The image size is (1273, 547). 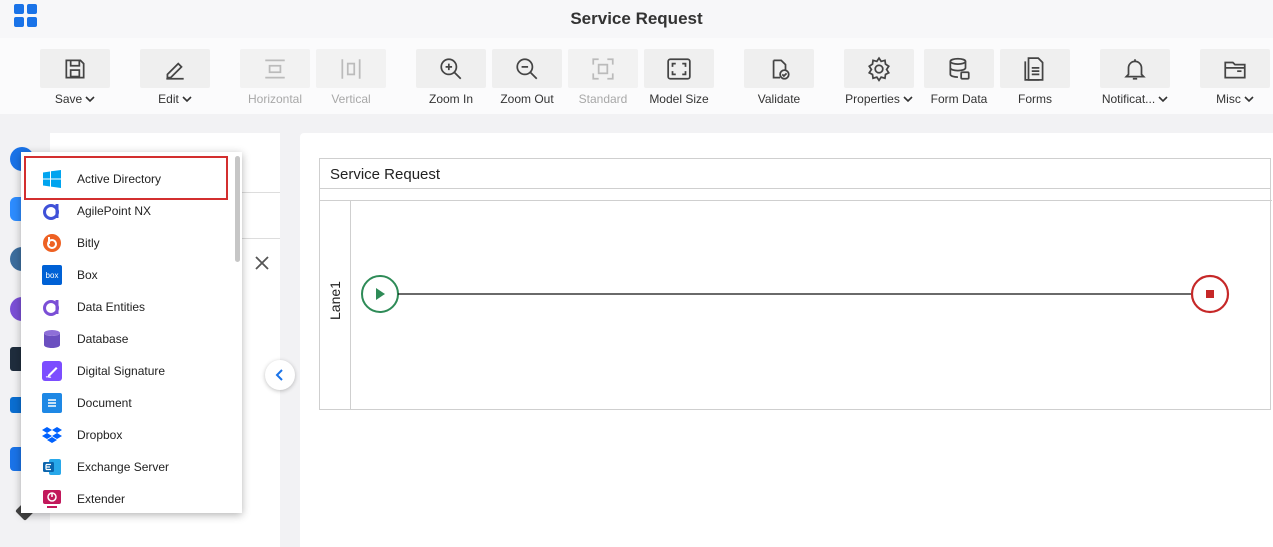 What do you see at coordinates (275, 68) in the screenshot?
I see `horizontal-layout-icon` at bounding box center [275, 68].